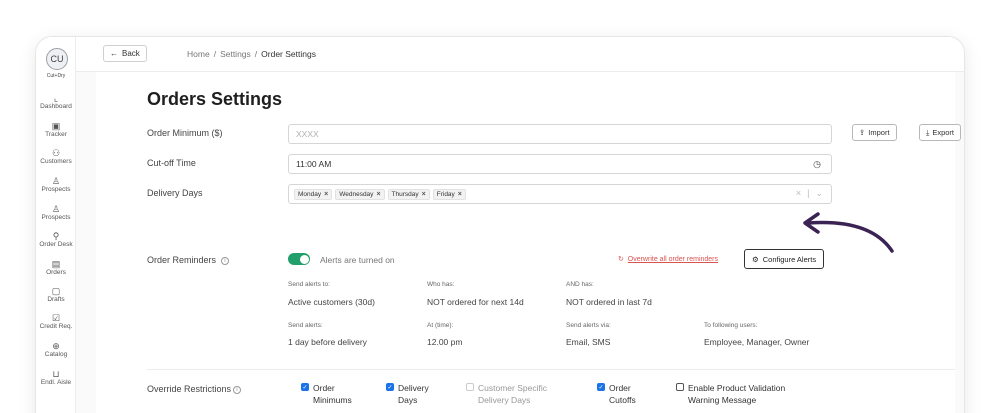 This screenshot has height=413, width=1000. What do you see at coordinates (56, 98) in the screenshot?
I see `chart-icon: ⌞` at bounding box center [56, 98].